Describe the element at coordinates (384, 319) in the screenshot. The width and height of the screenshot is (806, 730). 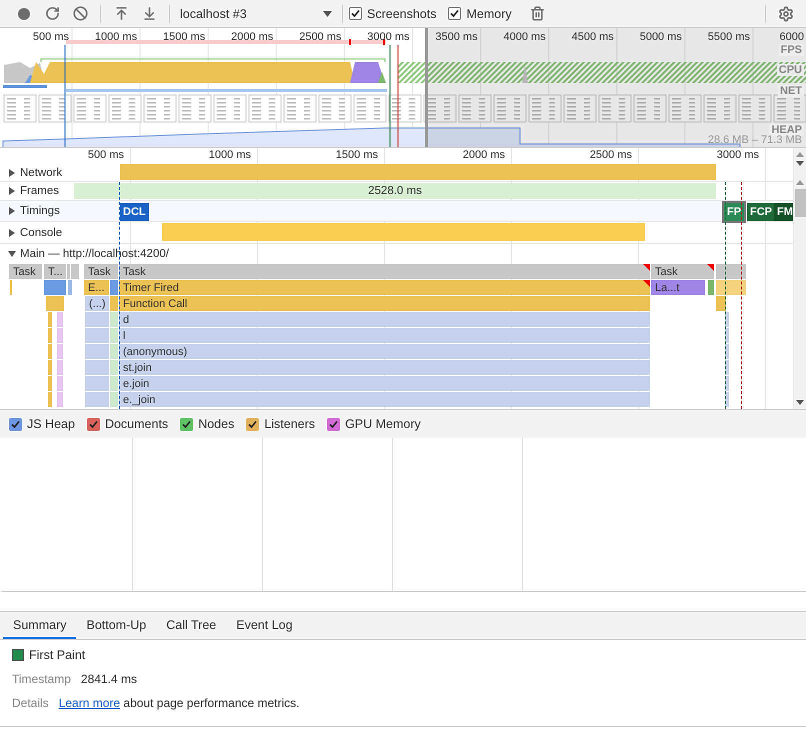
I see `flame-entry: d` at that location.